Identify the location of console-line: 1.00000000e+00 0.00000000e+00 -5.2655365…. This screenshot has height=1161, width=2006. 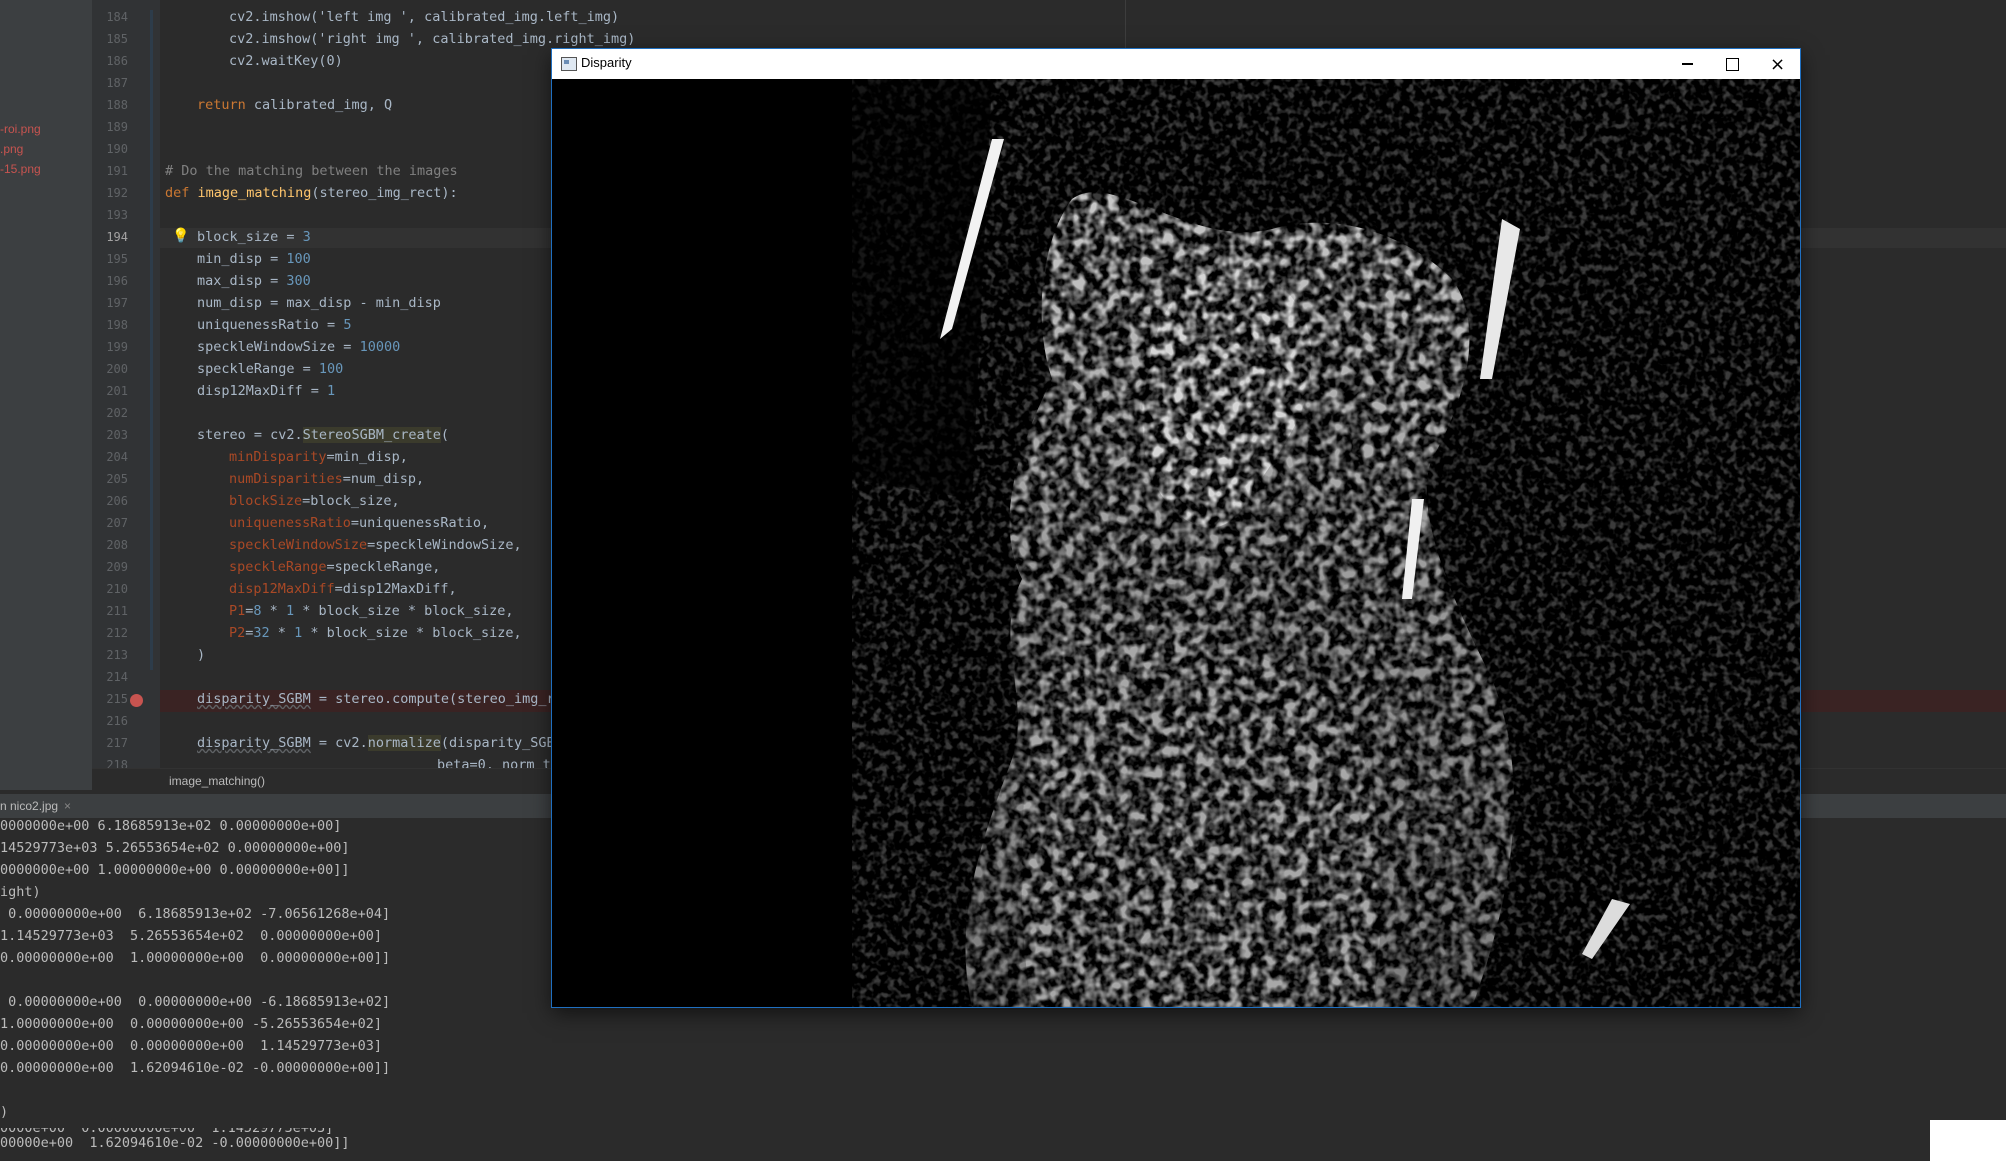
(191, 1024).